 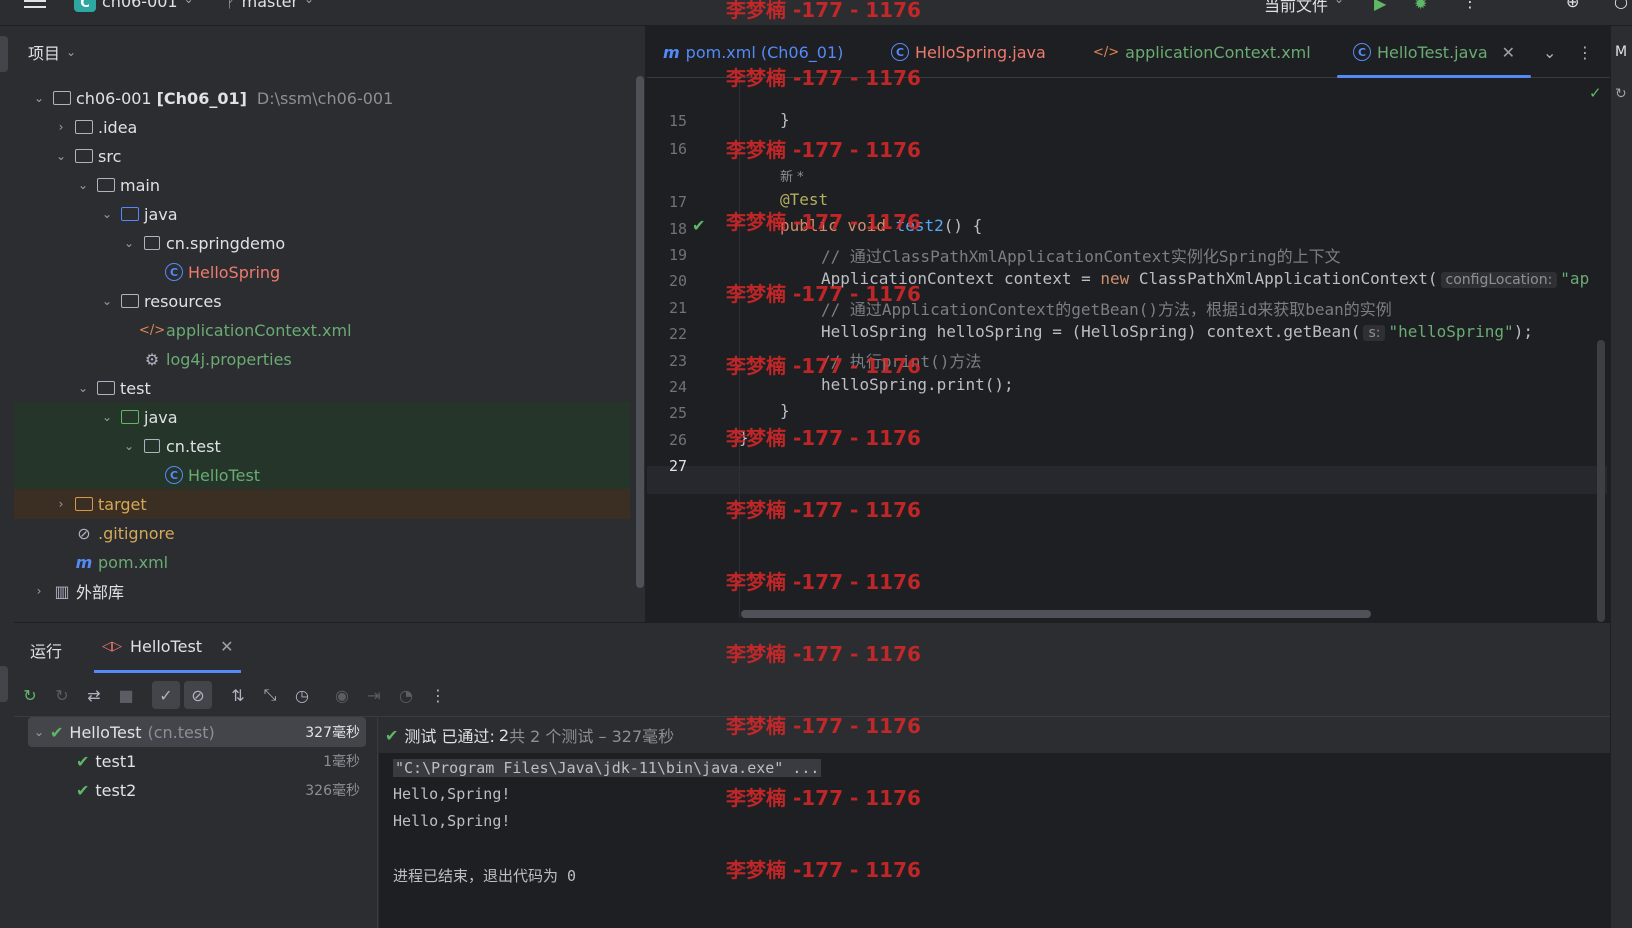 What do you see at coordinates (322, 301) in the screenshot?
I see `tree-item-resources: ⌄ resources` at bounding box center [322, 301].